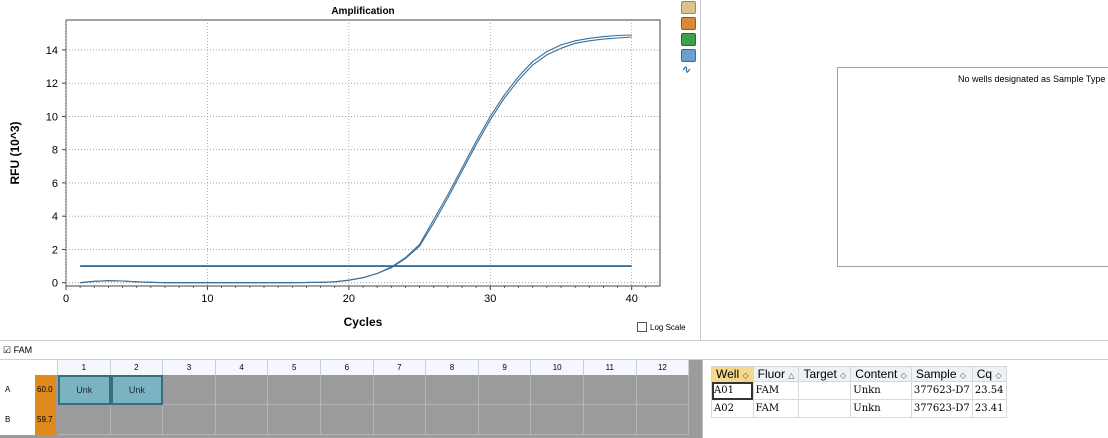  I want to click on chart-toolbar: ∿, so click(688, 40).